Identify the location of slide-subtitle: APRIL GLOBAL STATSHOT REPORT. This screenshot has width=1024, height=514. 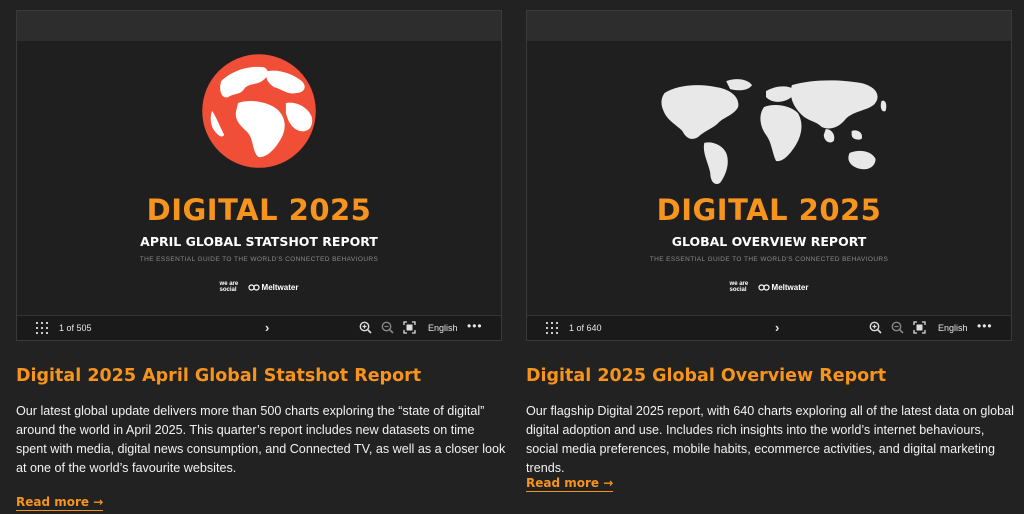
(259, 241).